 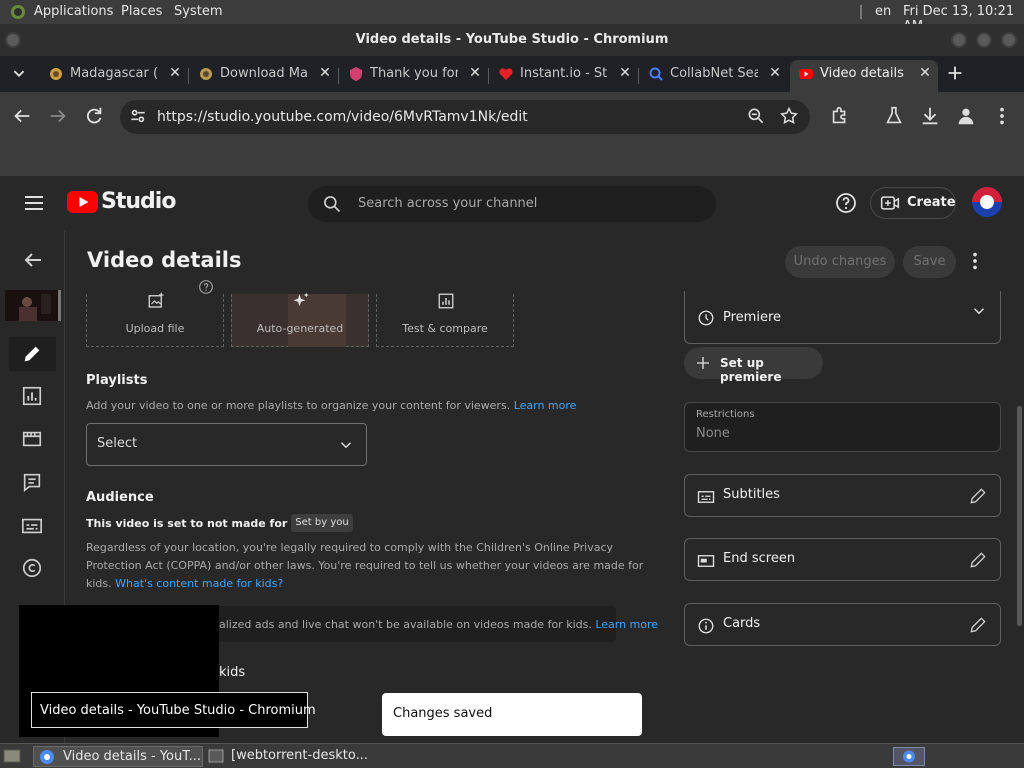 I want to click on applications-menu: Applications, so click(x=73, y=11).